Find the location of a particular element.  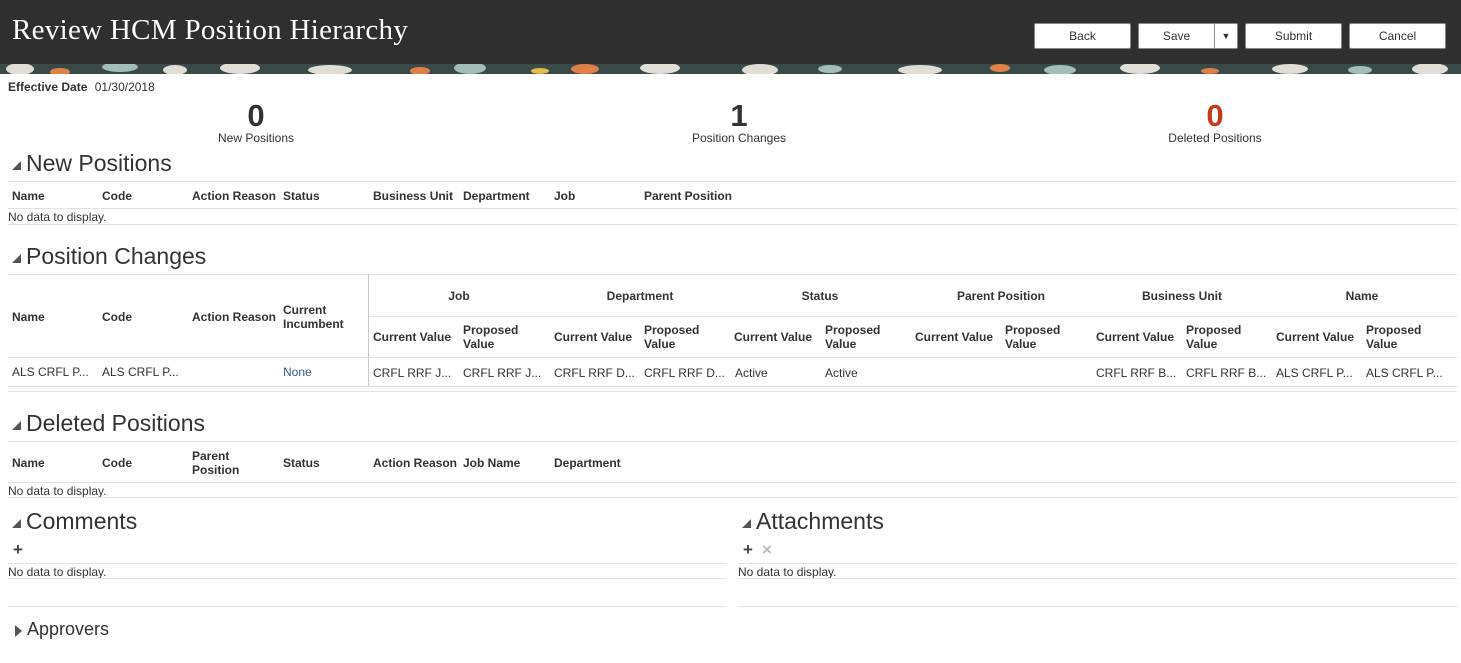

section-title: Approvers is located at coordinates (68, 629).